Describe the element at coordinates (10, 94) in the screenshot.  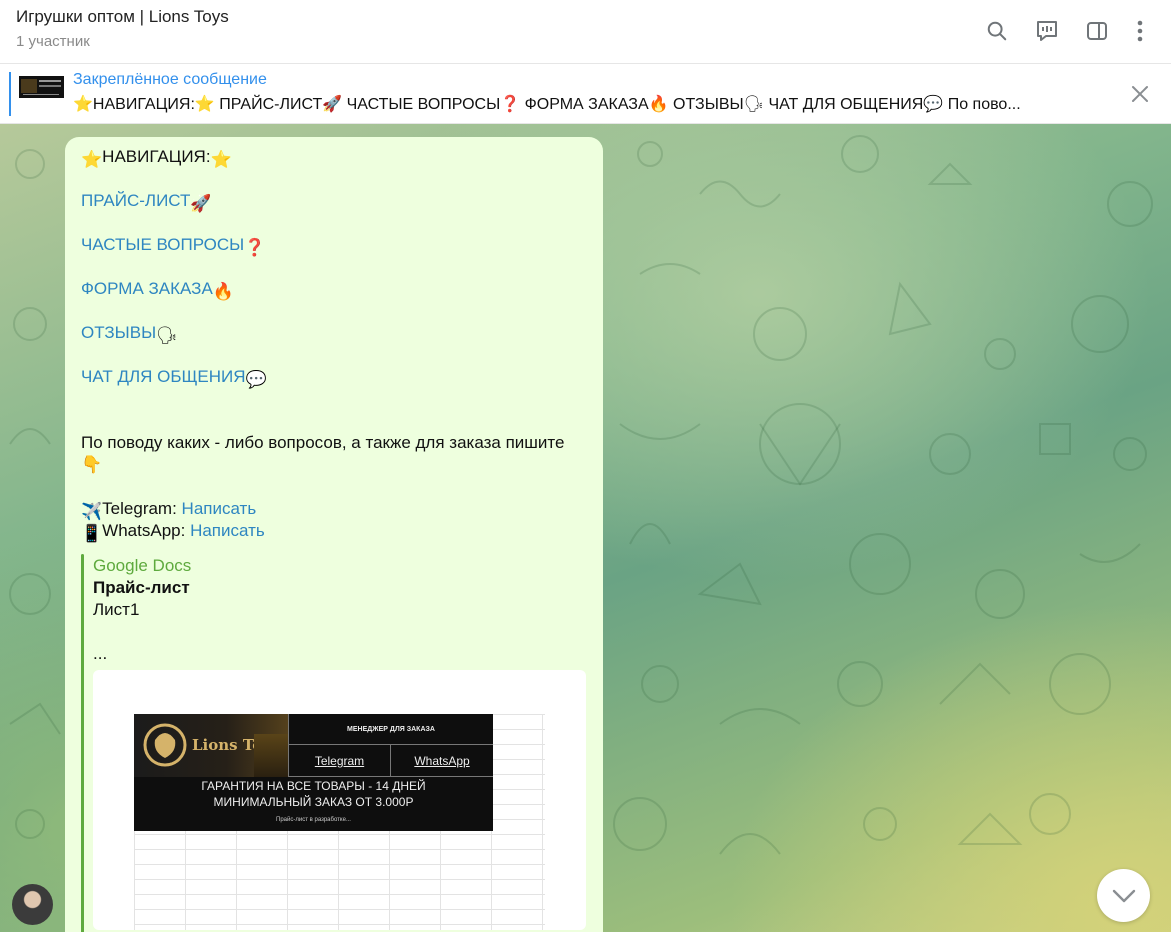
I see `pinned-indicator` at that location.